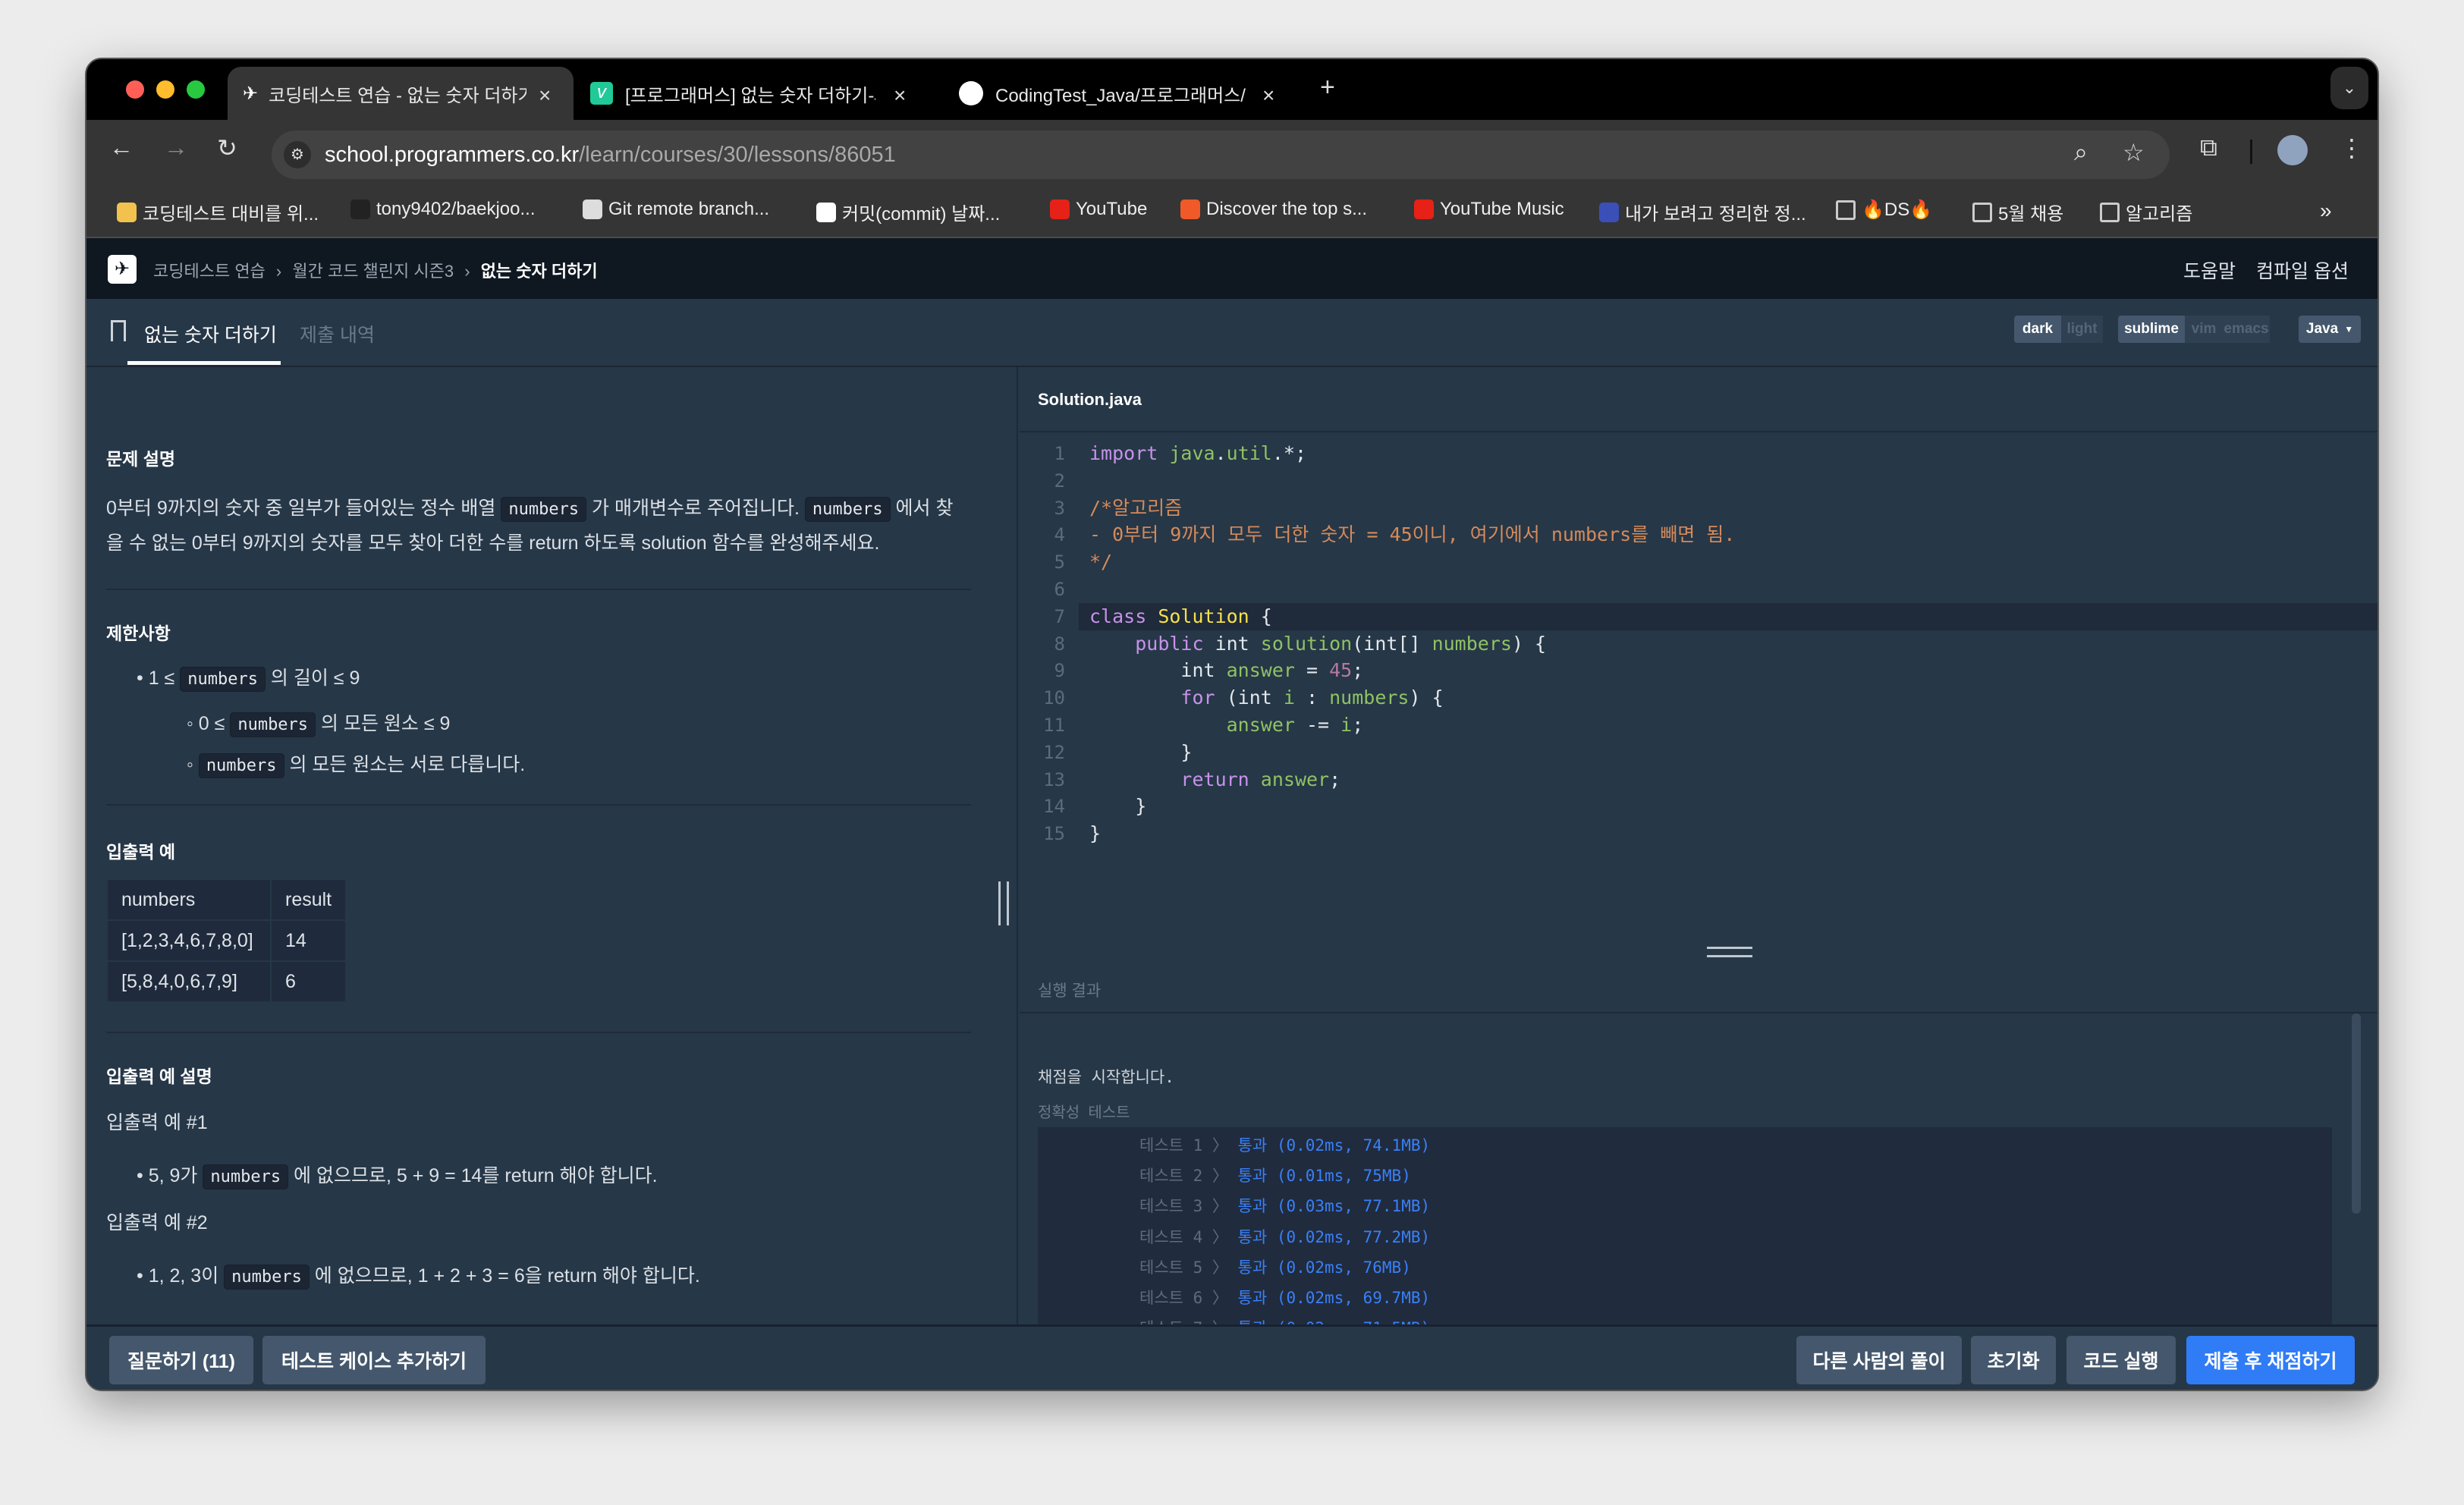 Image resolution: width=2464 pixels, height=1505 pixels. I want to click on code-line: */, so click(1100, 562).